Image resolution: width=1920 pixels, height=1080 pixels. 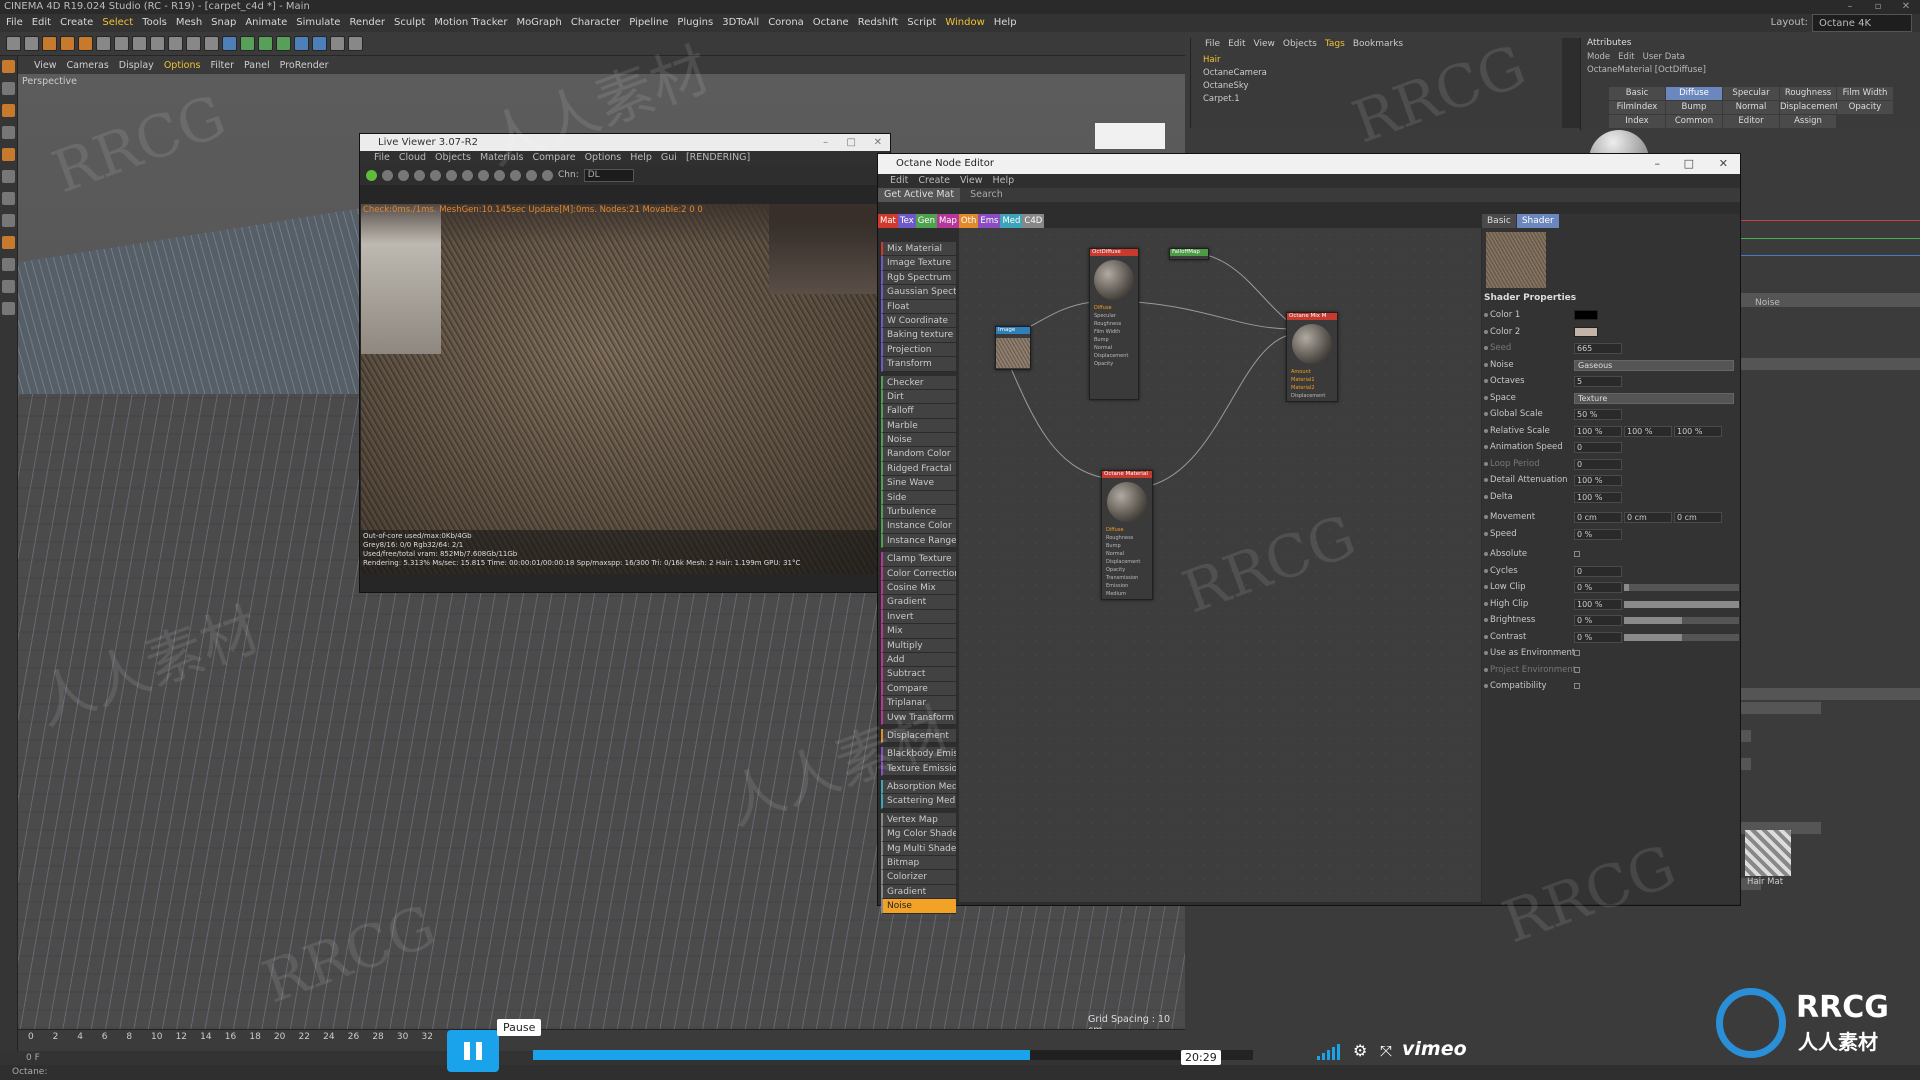 What do you see at coordinates (968, 221) in the screenshot?
I see `category-tab-oth: Oth` at bounding box center [968, 221].